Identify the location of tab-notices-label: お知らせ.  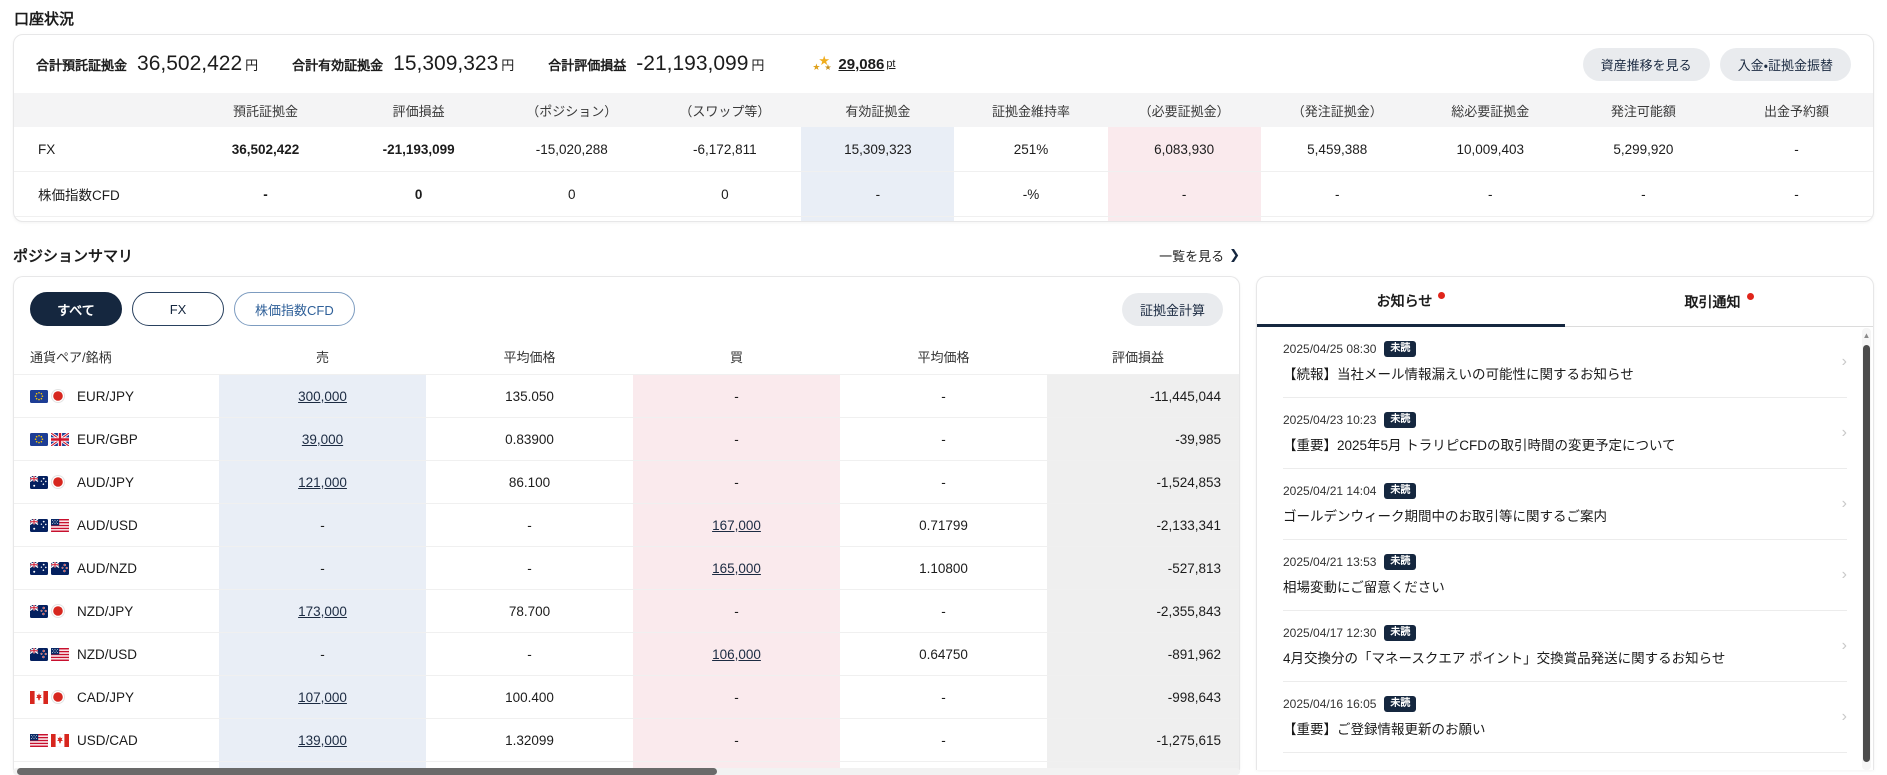
(1404, 300).